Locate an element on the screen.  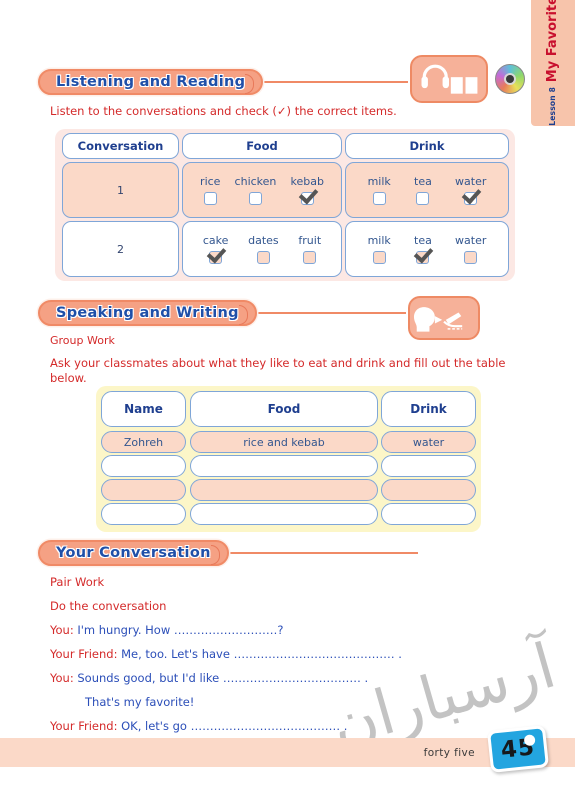
lesson-side-tab: Lesson 8 My Favorite Food is located at coordinates (553, 63).